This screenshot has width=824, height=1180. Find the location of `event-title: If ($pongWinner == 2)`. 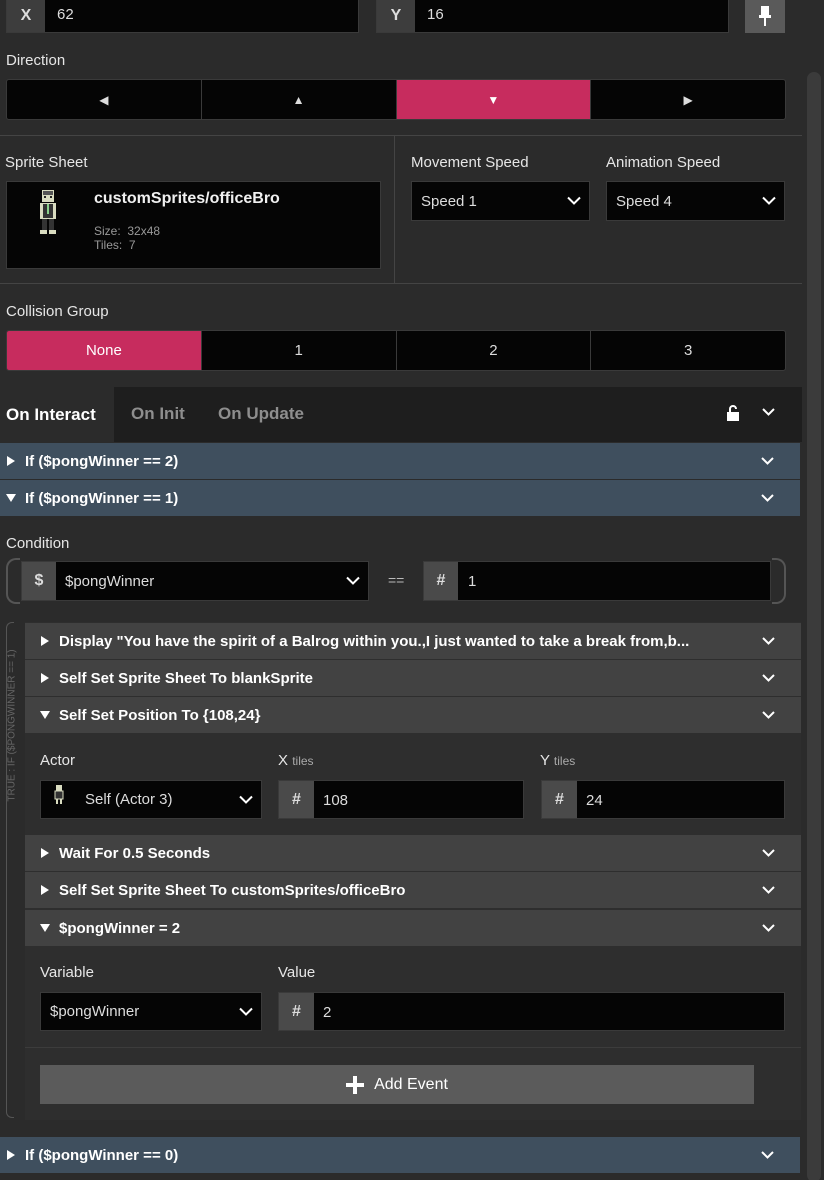

event-title: If ($pongWinner == 2) is located at coordinates (102, 461).